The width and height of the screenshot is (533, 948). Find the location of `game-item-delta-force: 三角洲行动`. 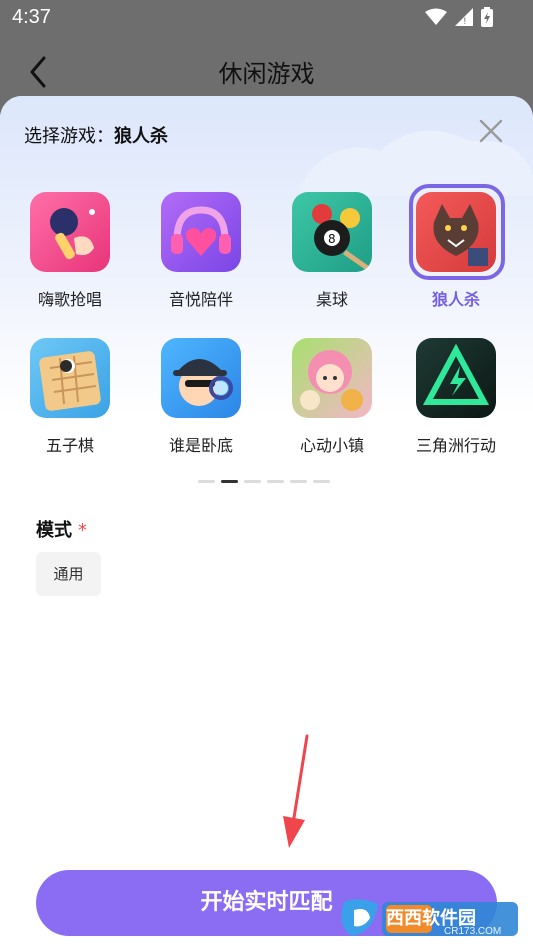

game-item-delta-force: 三角洲行动 is located at coordinates (456, 397).